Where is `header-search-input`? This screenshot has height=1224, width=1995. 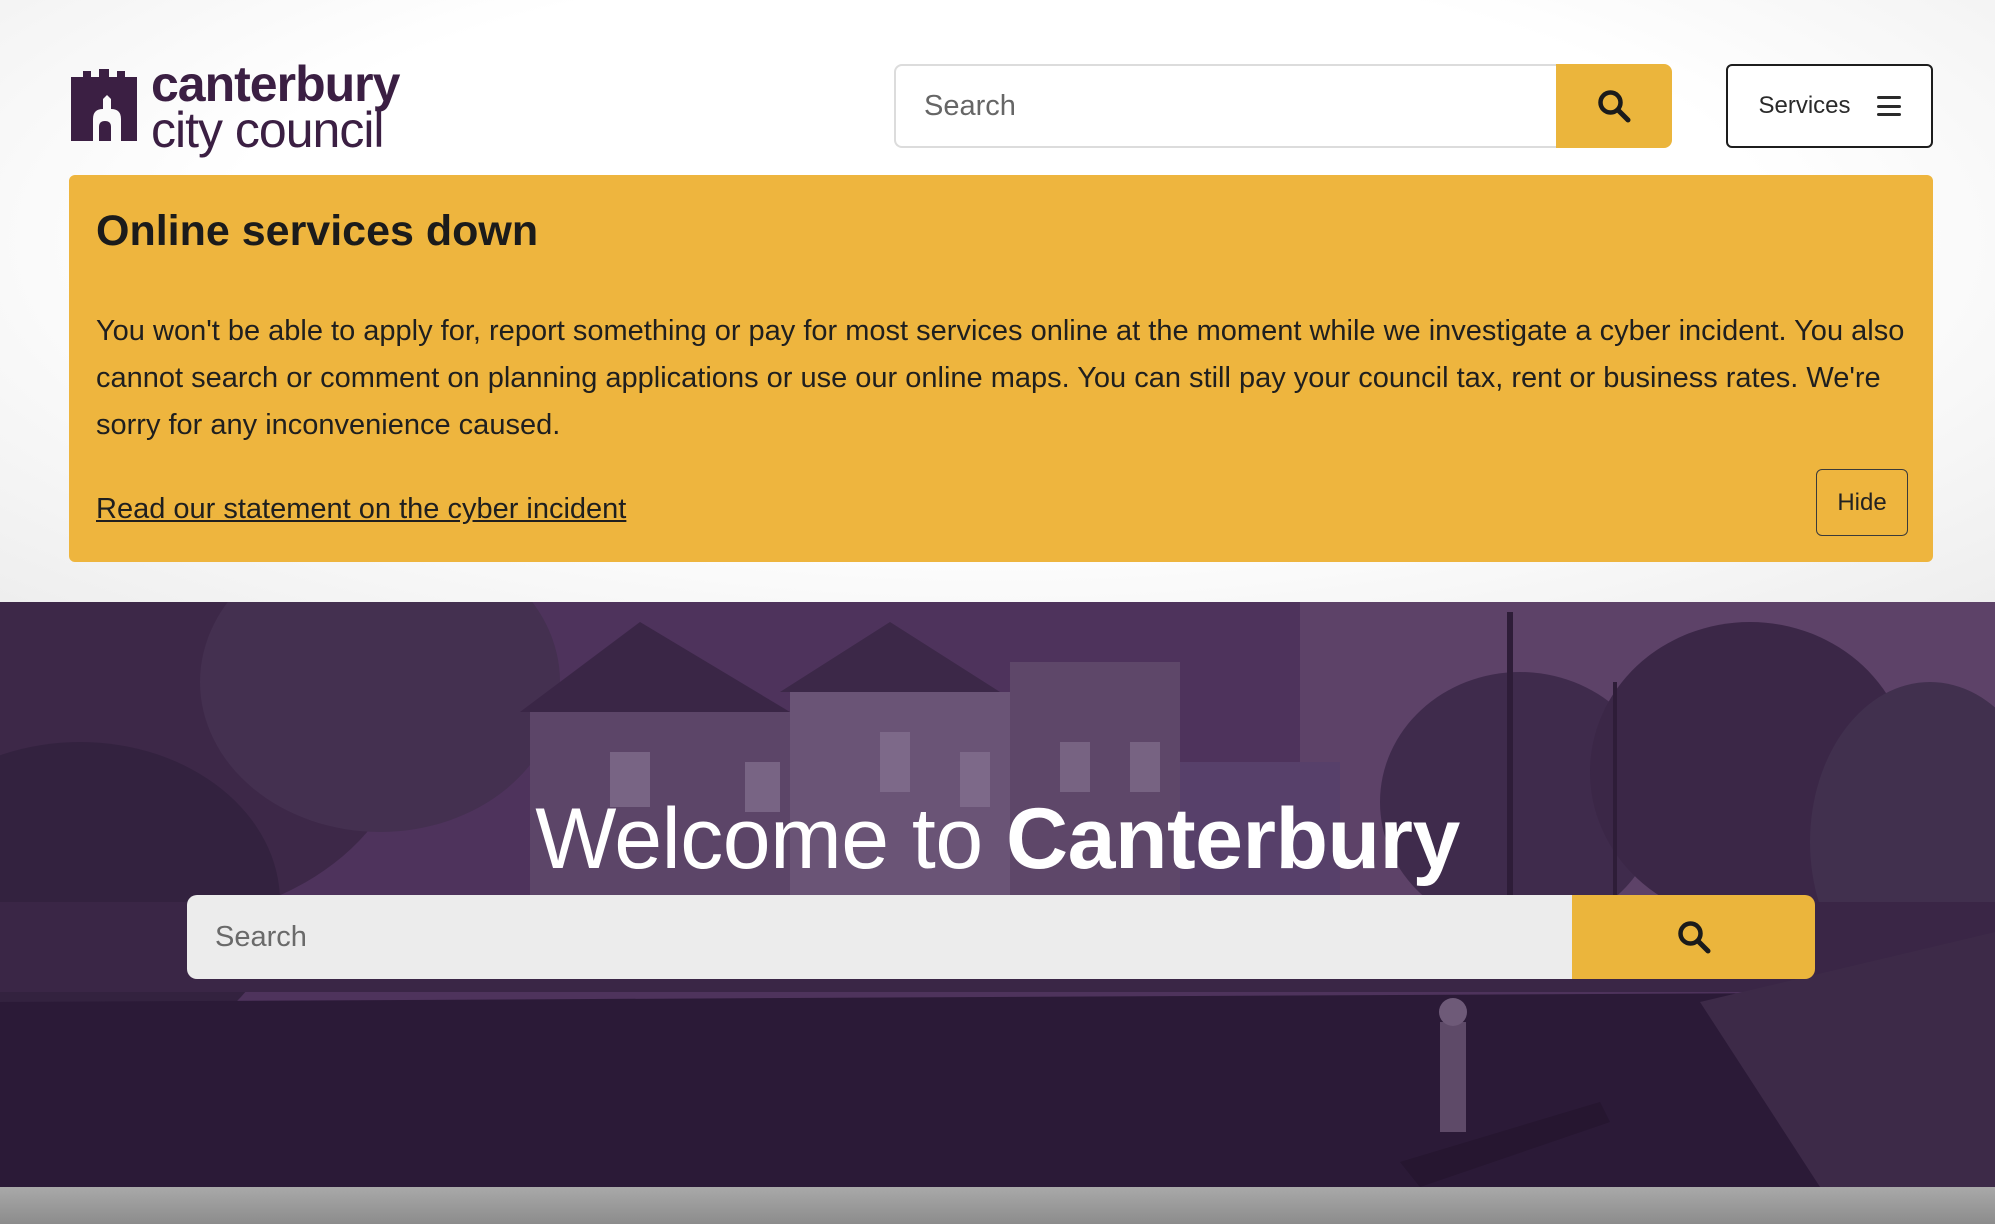 header-search-input is located at coordinates (1225, 106).